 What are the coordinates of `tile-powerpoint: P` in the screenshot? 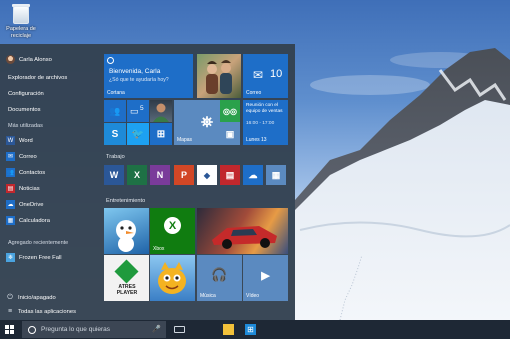 It's located at (184, 175).